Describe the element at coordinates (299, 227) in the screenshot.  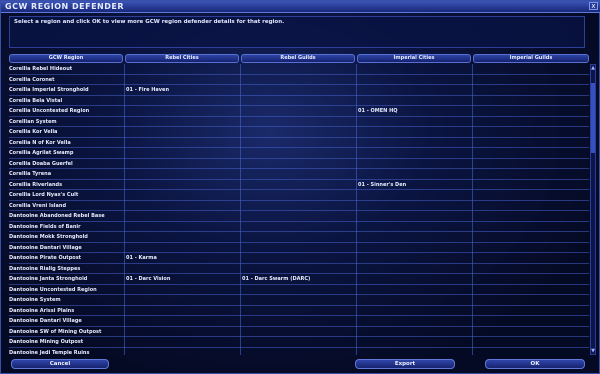
I see `table-row: Dantooine Fields of Banir` at that location.